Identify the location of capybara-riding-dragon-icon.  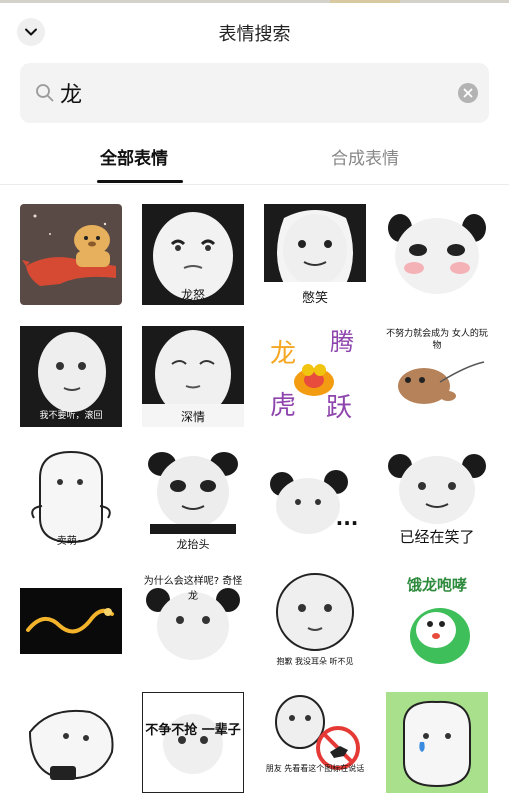
(71, 254).